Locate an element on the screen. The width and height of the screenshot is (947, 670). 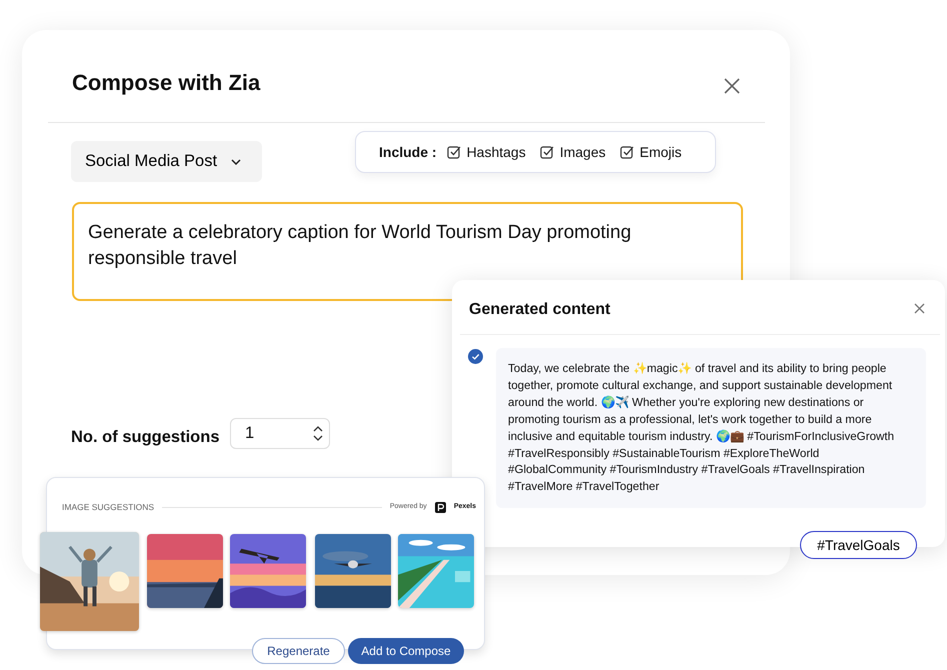
regenerate-button: Regenerate is located at coordinates (298, 651).